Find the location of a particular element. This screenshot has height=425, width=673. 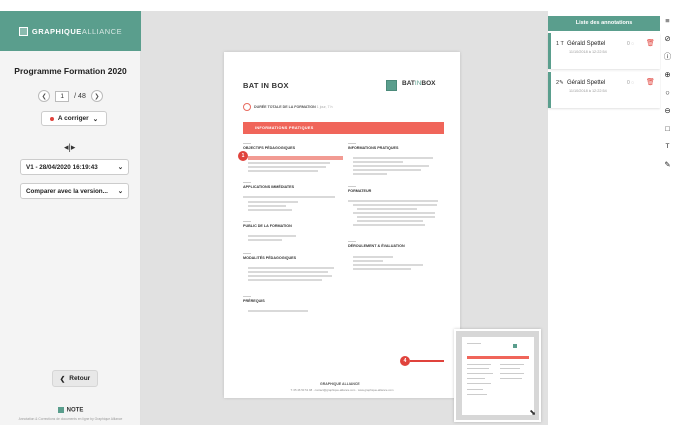

page-navigator: ❮ 1 / 48 ❯ is located at coordinates (70, 96).